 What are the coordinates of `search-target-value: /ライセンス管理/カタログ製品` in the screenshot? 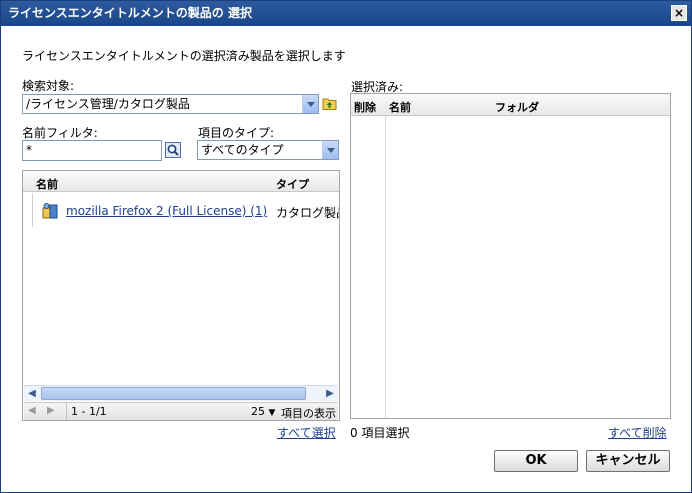 It's located at (108, 104).